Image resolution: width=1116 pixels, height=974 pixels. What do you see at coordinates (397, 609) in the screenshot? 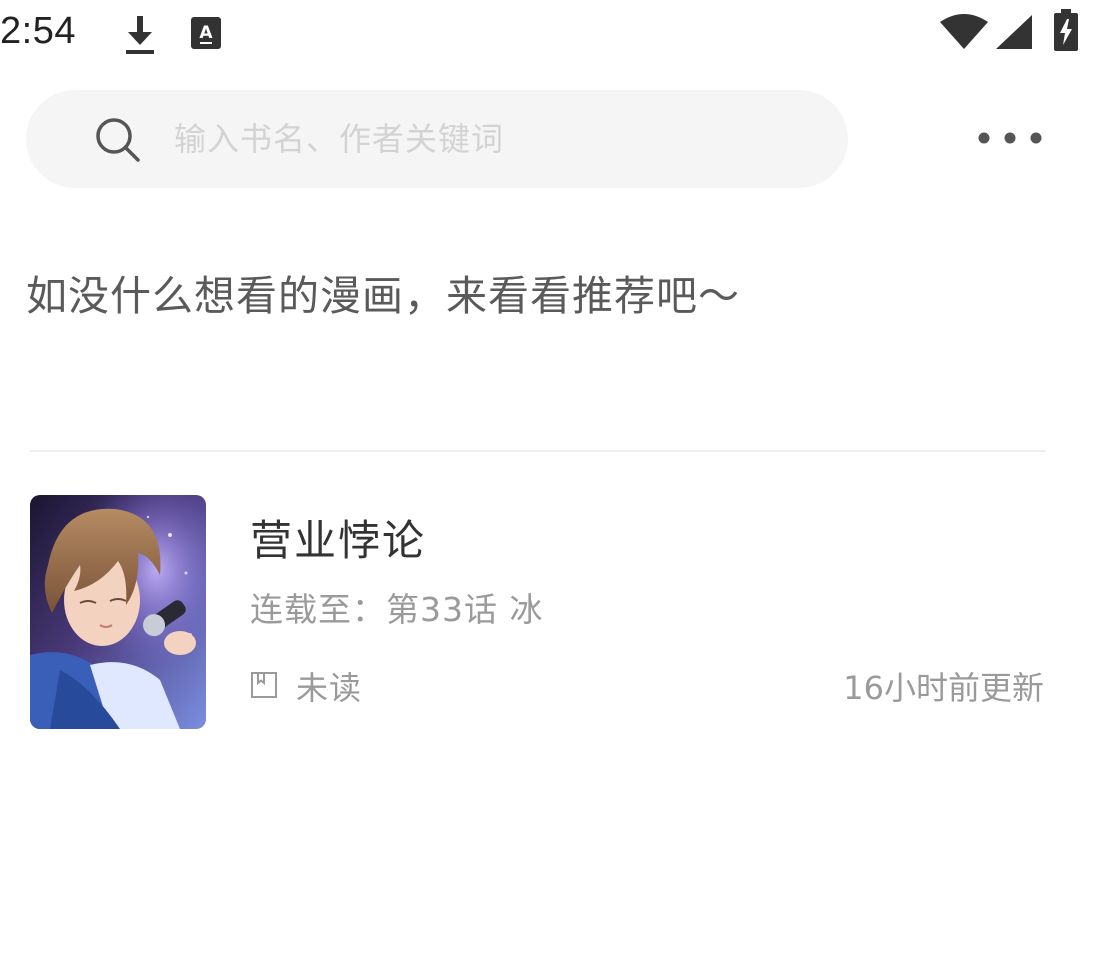
I see `book-progress: 连载至：第33话 冰` at bounding box center [397, 609].